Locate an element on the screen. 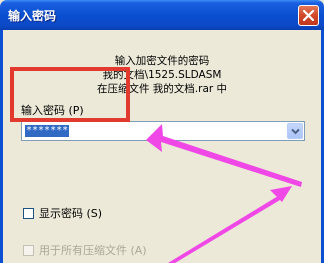  highlight-box is located at coordinates (70, 94).